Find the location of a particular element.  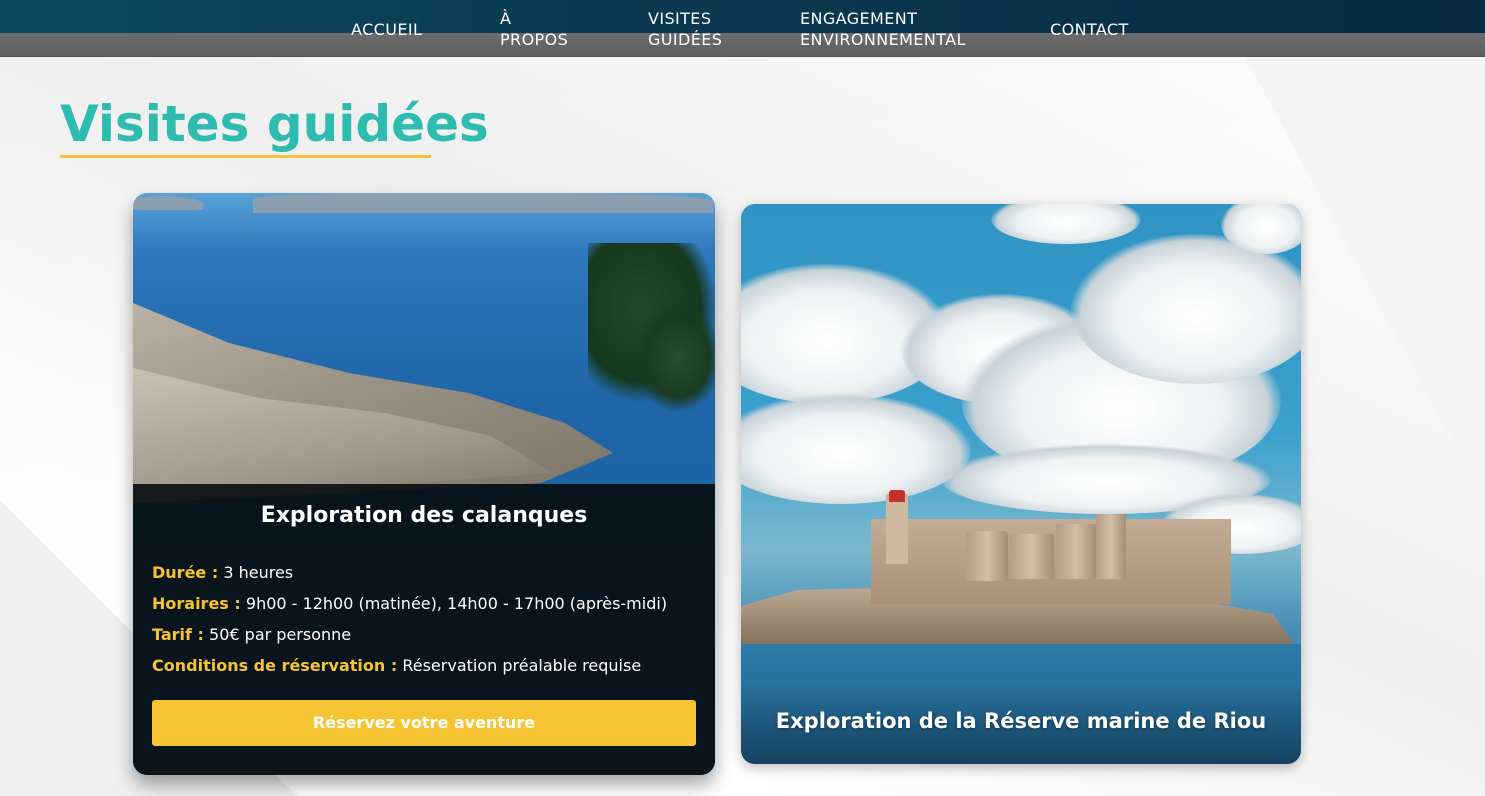

page-title: Visites guidées is located at coordinates (274, 124).